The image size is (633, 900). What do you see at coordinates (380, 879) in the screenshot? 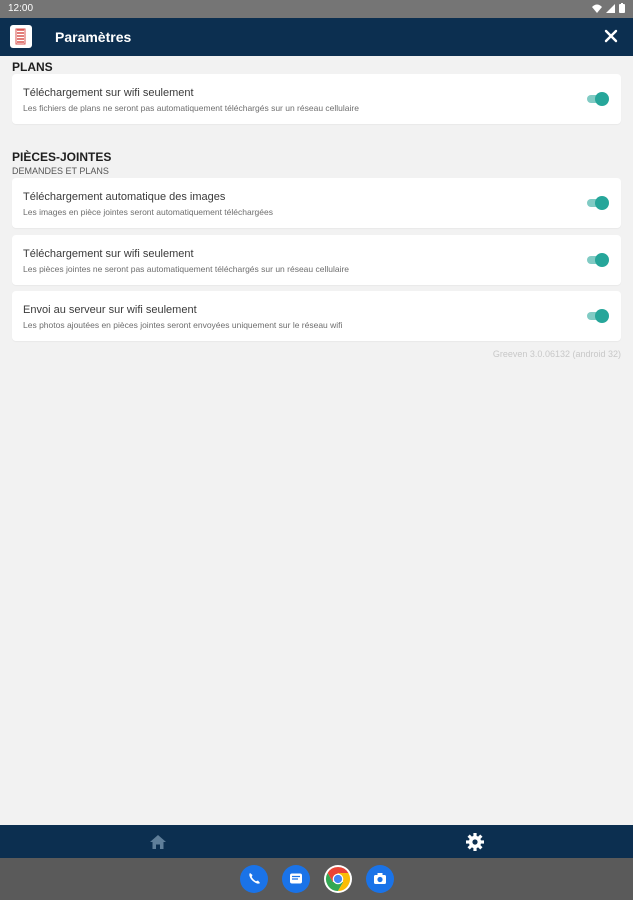
I see `camera-app-icon` at bounding box center [380, 879].